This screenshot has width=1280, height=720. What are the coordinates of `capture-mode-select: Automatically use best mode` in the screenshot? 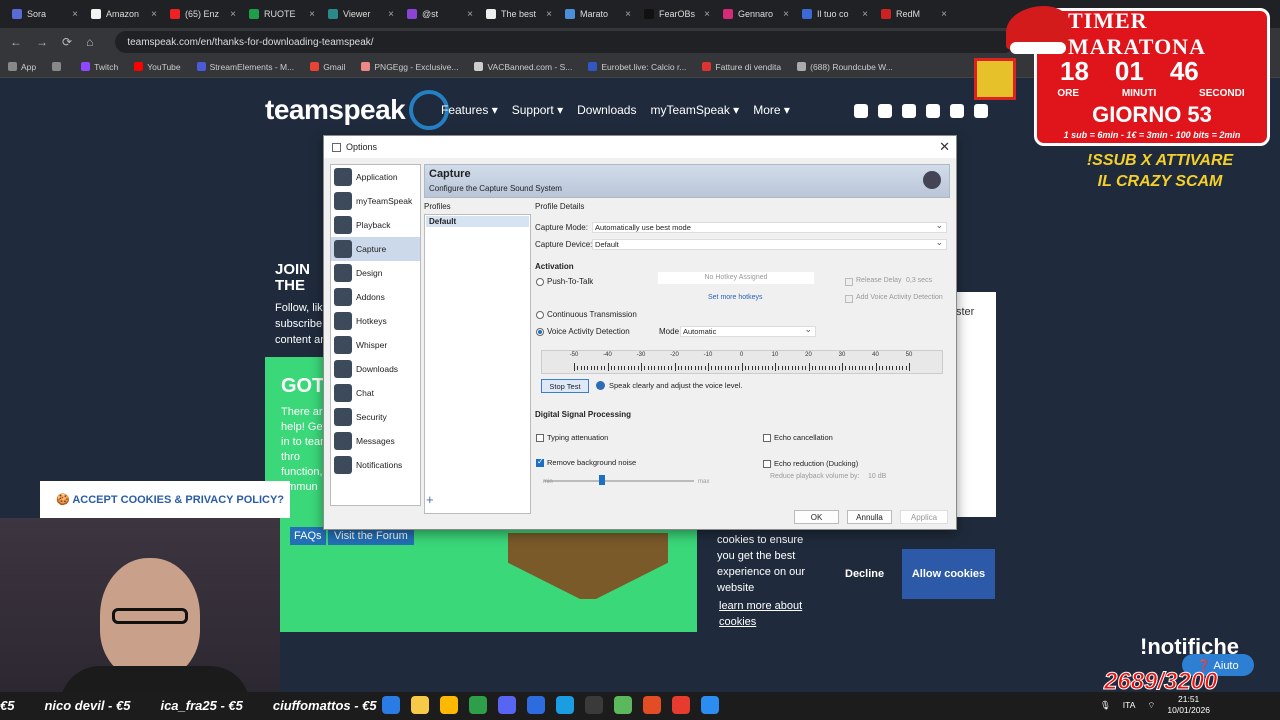 It's located at (769, 226).